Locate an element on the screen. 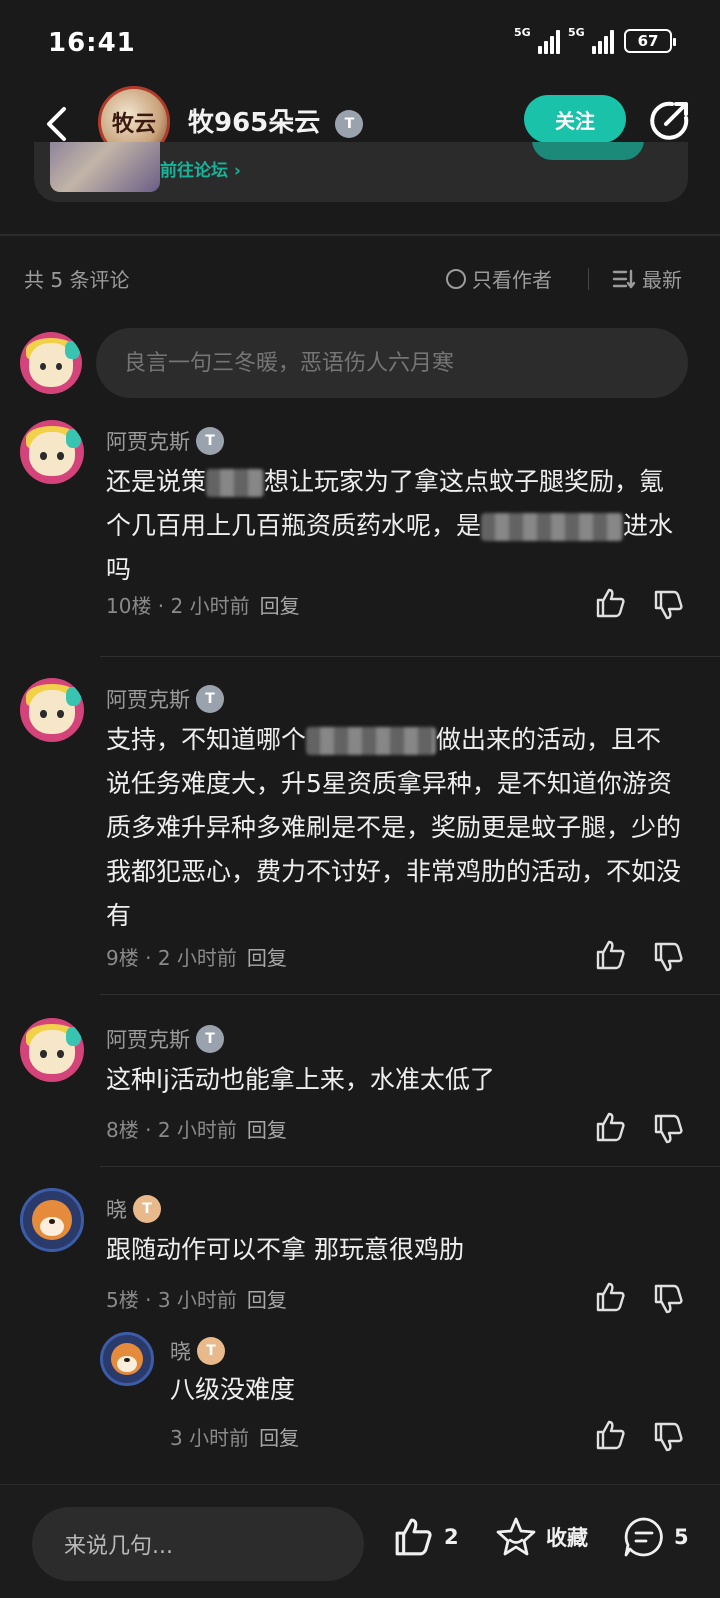  comment-item: 阿贾克斯 T 这种lj活动也能拿上来，水准太低了 8楼 · 2 小时前 回复 is located at coordinates (360, 1093).